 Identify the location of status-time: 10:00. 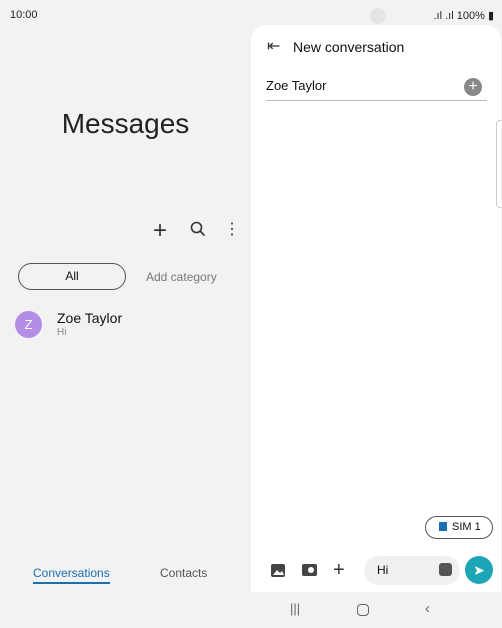
(24, 15).